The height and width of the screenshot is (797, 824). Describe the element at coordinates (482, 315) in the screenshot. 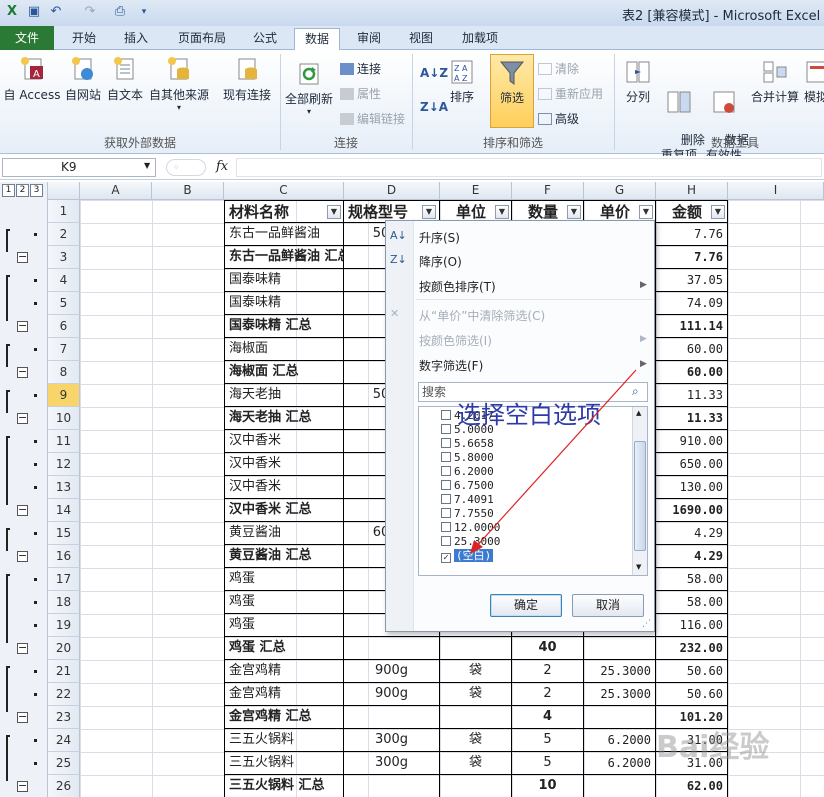

I see `menu-clear-filter: 从“单价”中清除筛选(C)` at that location.